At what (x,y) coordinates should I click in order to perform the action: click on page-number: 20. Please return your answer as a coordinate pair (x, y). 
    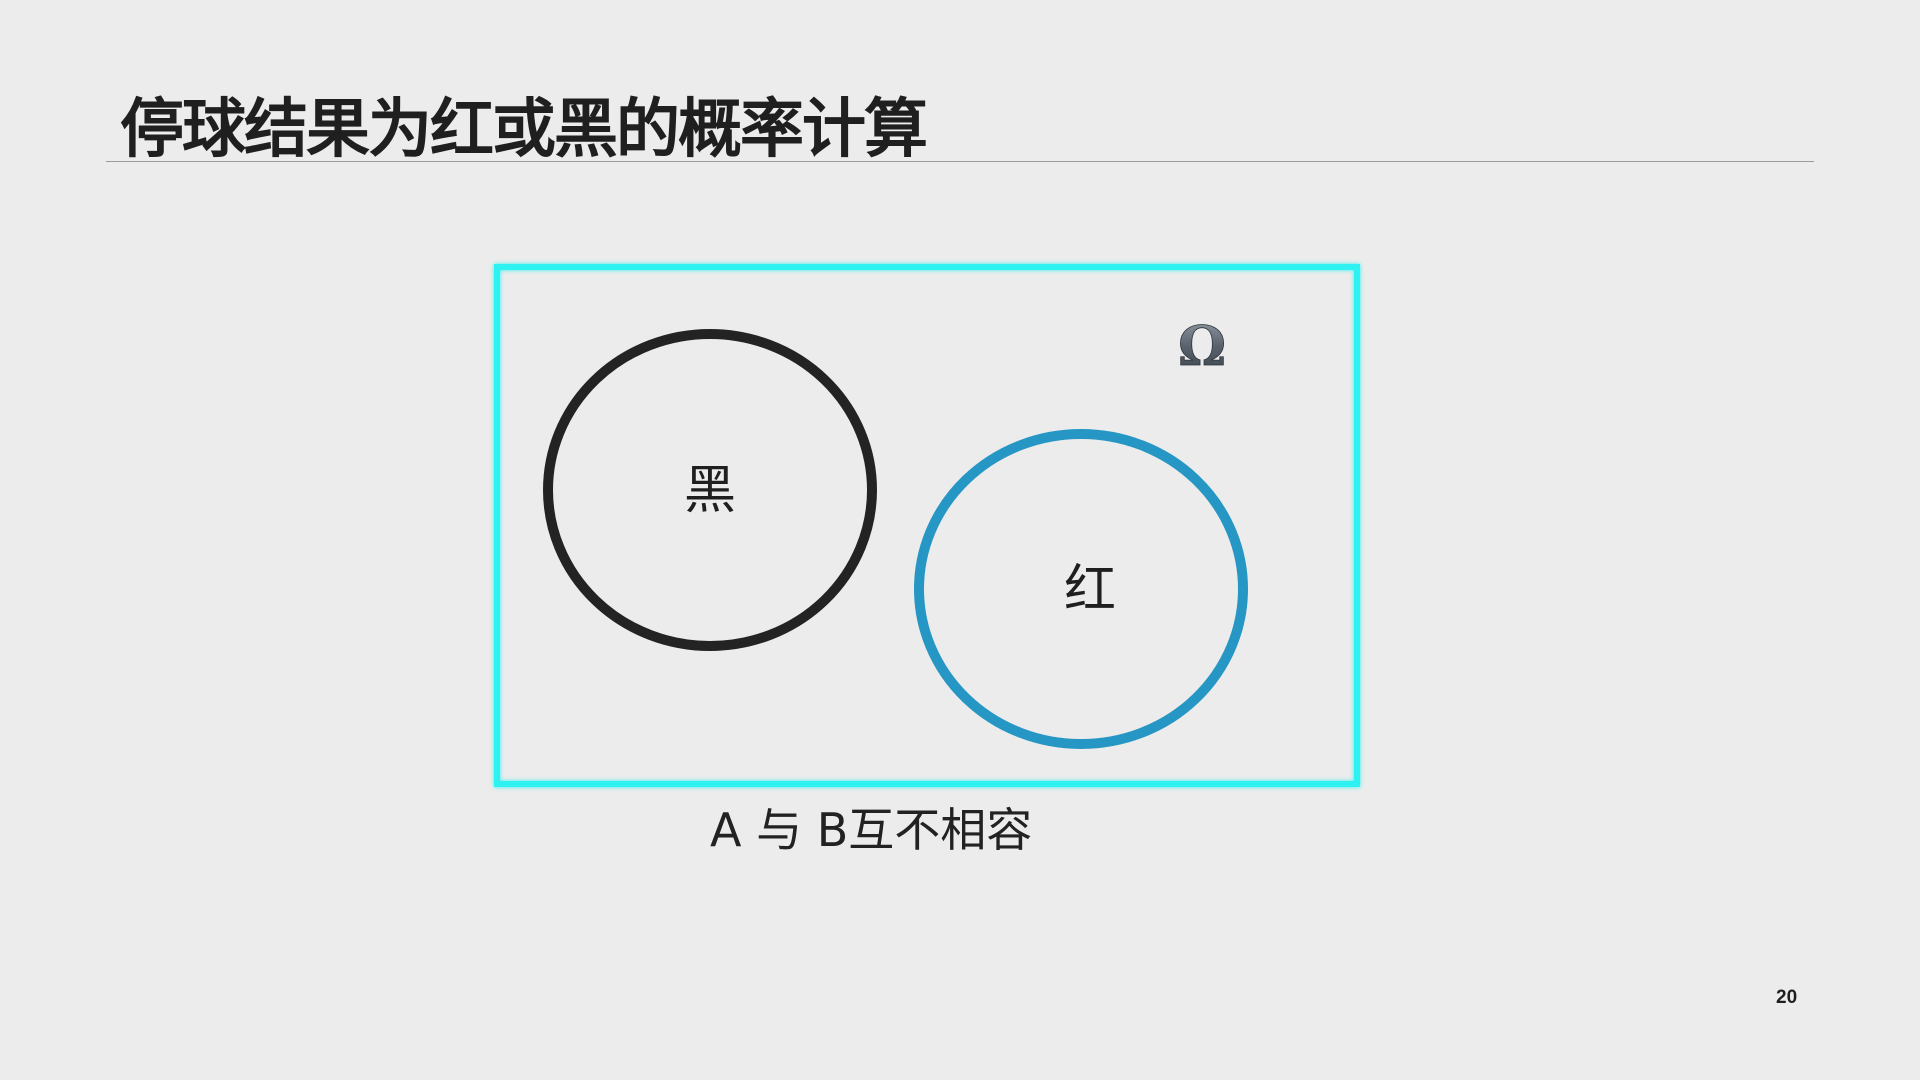
    Looking at the image, I should click on (1787, 997).